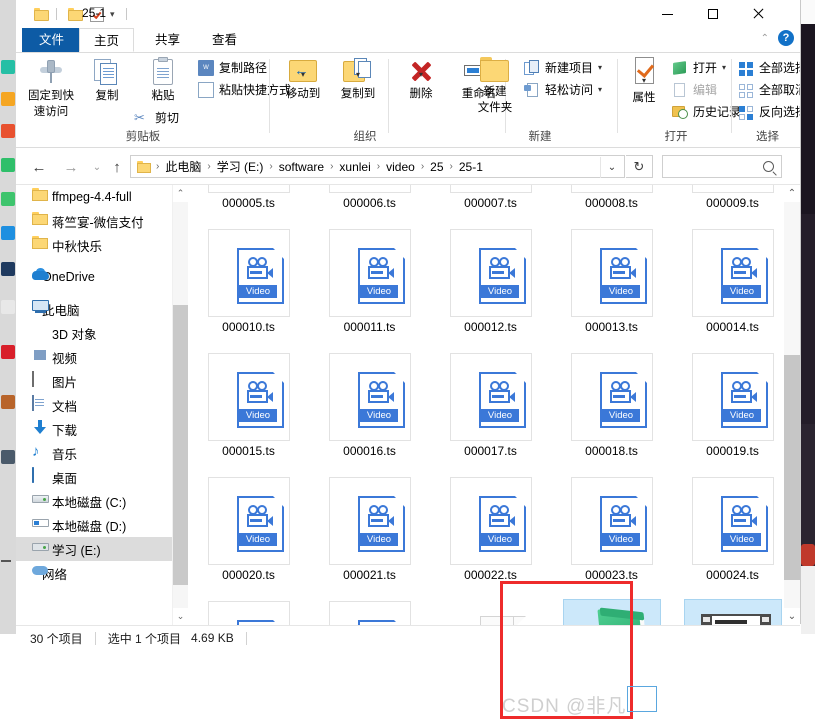 Image resolution: width=815 pixels, height=719 pixels. Describe the element at coordinates (769, 89) in the screenshot. I see `select-none-button: 全部取消` at that location.